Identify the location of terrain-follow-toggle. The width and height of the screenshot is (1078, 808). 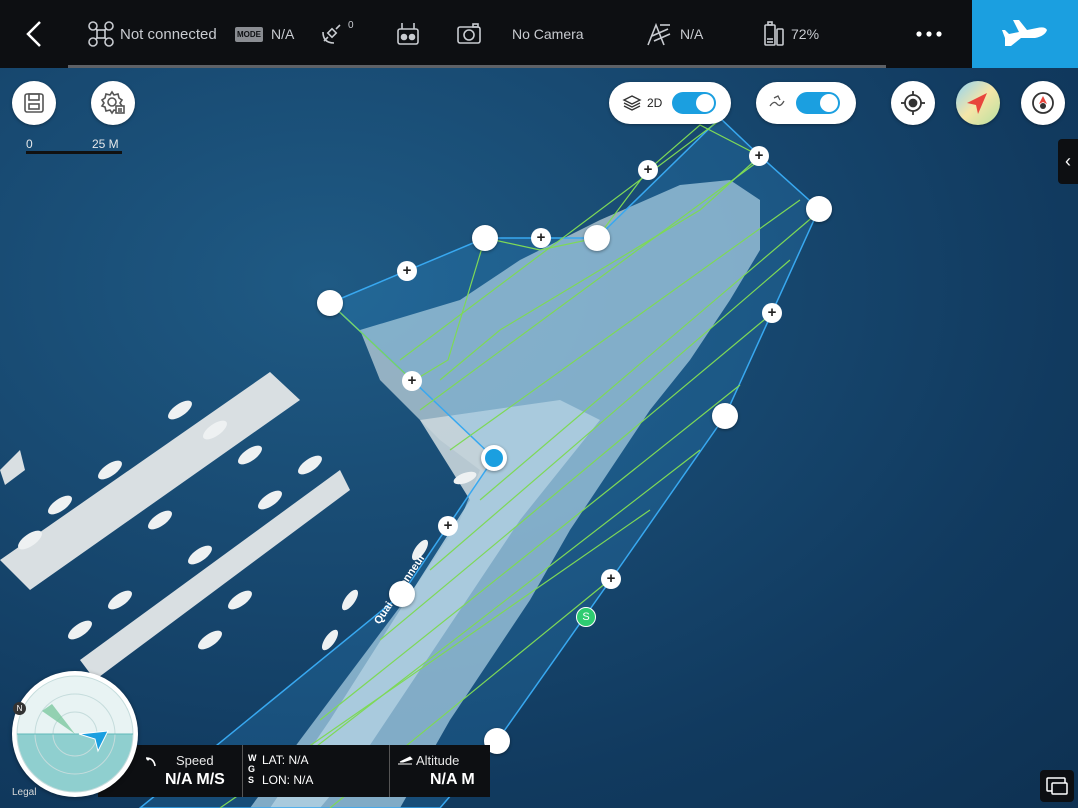
(806, 103).